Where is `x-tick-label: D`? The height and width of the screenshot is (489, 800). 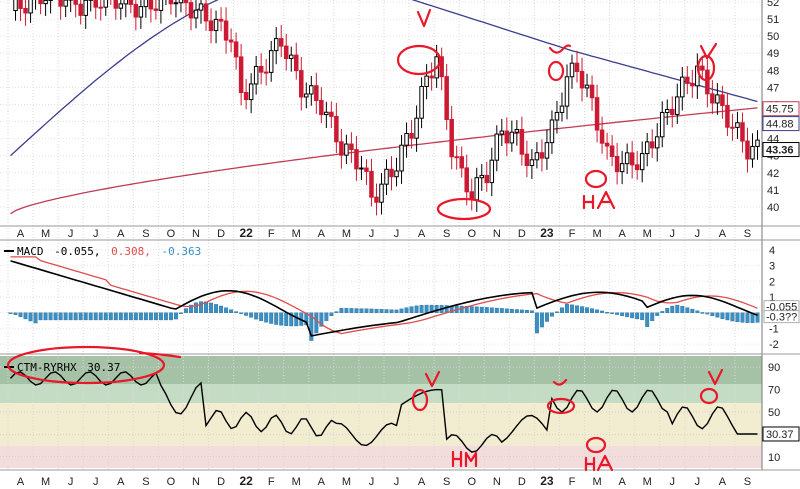 x-tick-label: D is located at coordinates (221, 234).